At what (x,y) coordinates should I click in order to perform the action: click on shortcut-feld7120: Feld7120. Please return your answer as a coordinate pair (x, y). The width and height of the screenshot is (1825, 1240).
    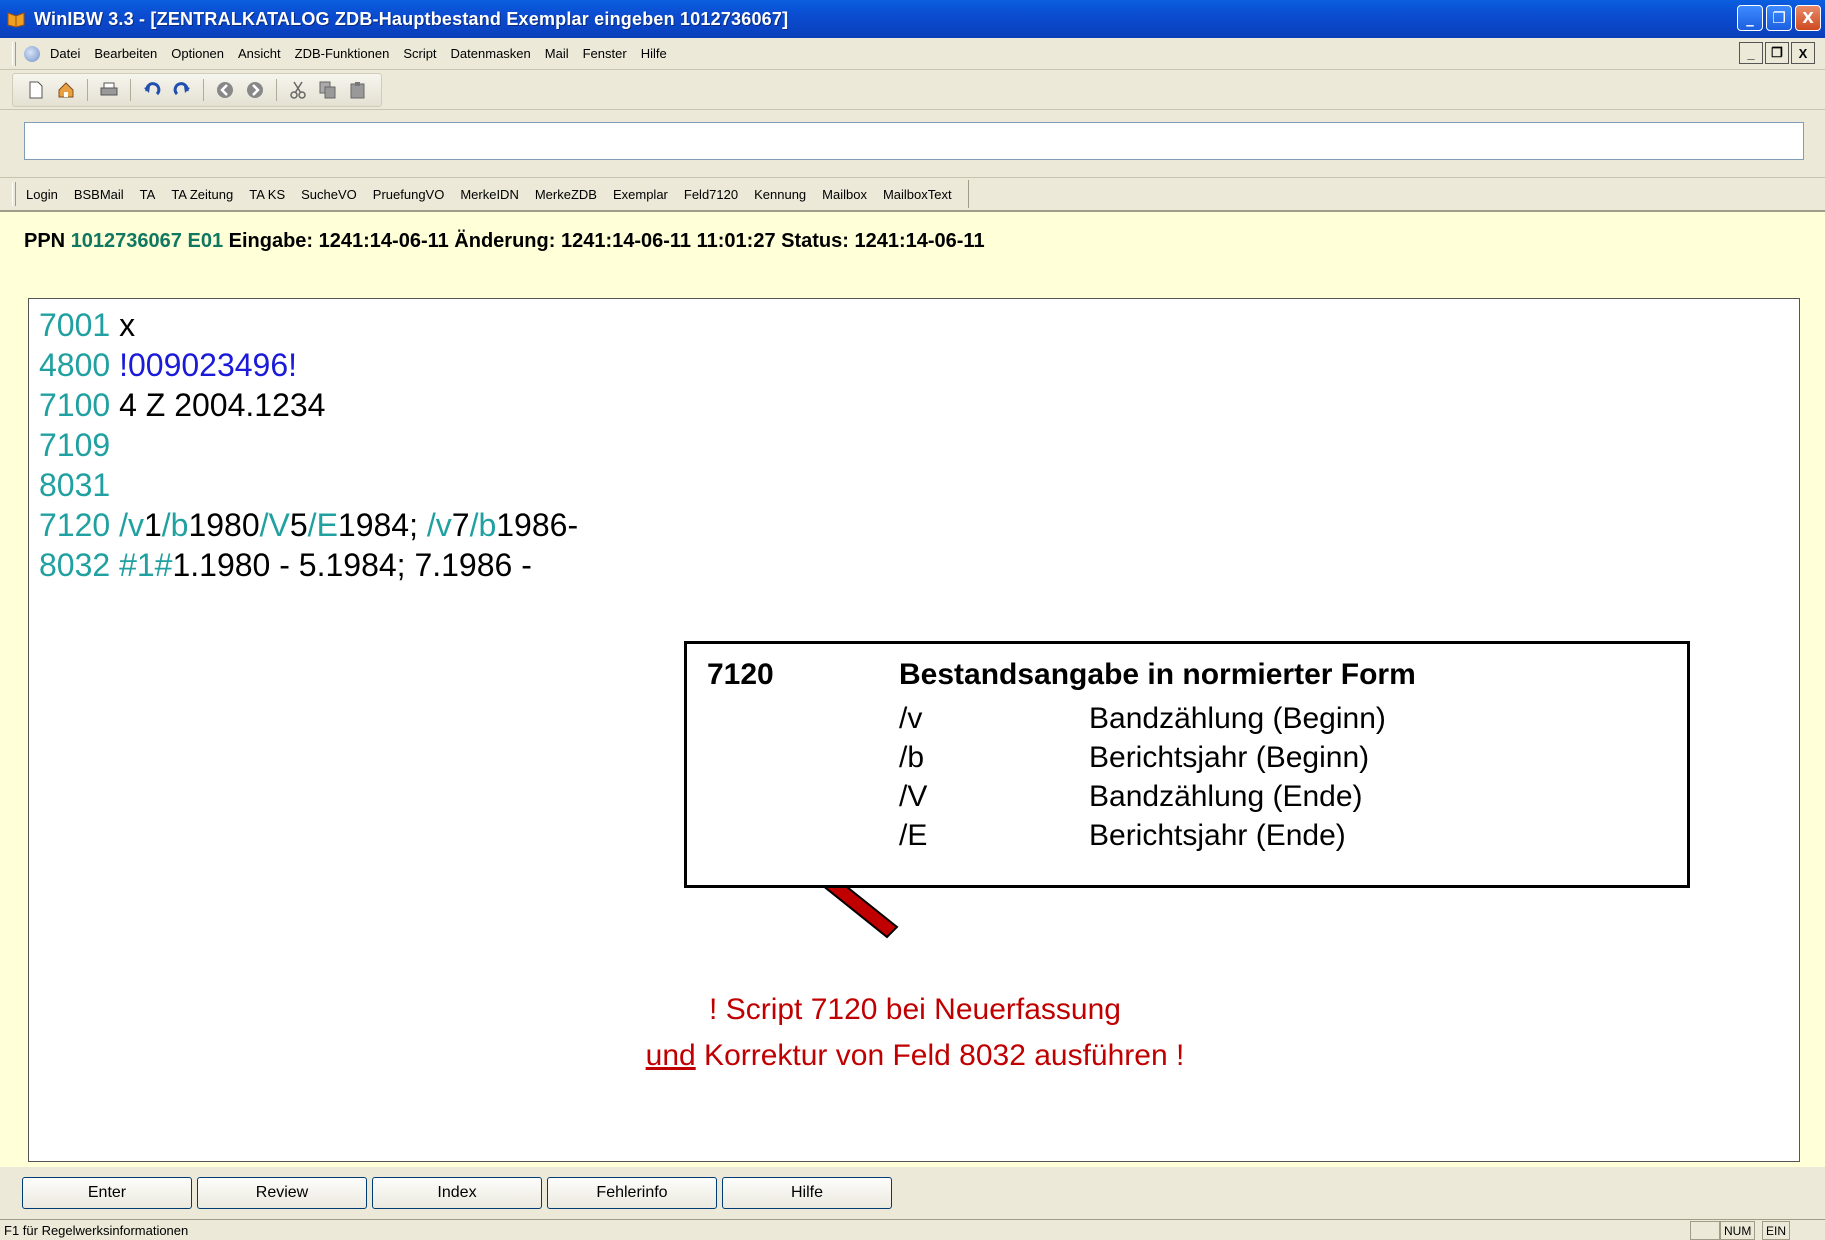
    Looking at the image, I should click on (711, 194).